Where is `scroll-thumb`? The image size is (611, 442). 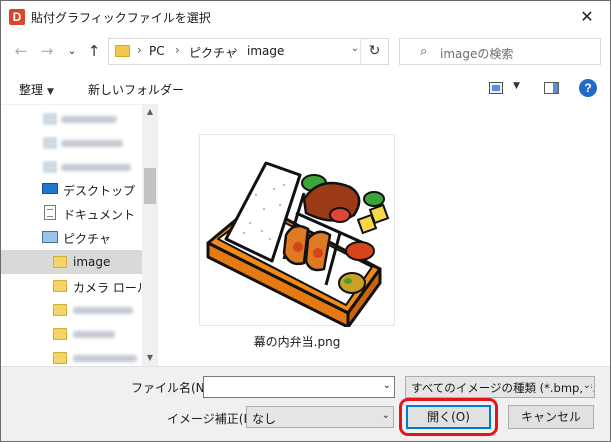
scroll-thumb is located at coordinates (150, 186).